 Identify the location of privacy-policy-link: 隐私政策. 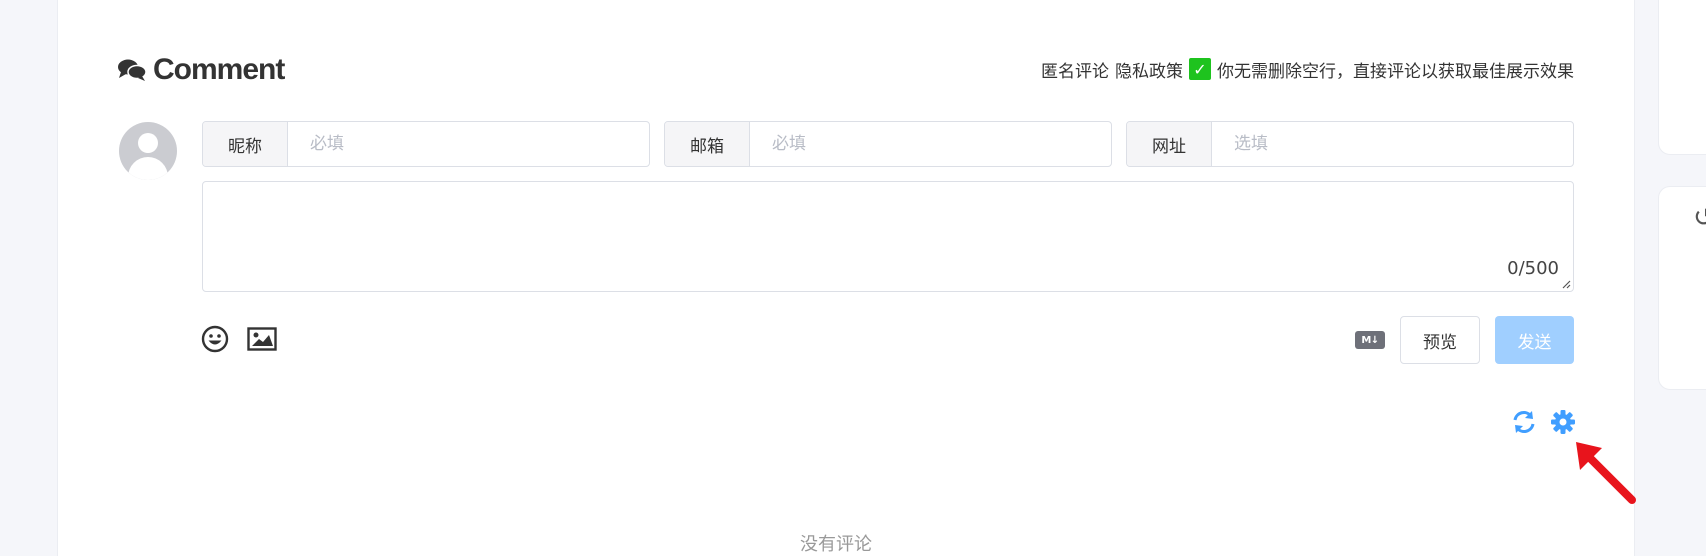
(1149, 69).